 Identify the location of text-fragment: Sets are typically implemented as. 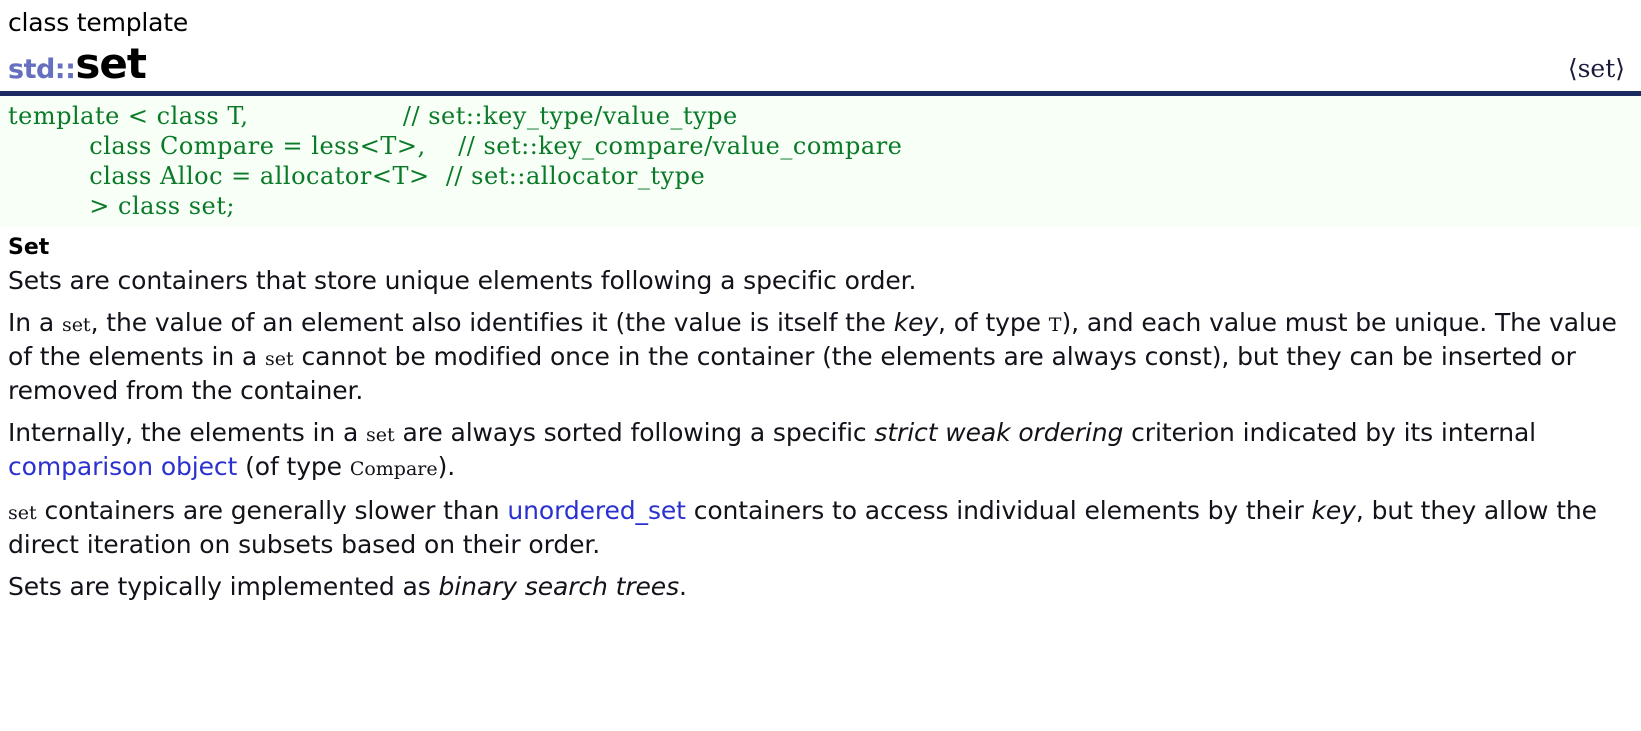
(223, 586).